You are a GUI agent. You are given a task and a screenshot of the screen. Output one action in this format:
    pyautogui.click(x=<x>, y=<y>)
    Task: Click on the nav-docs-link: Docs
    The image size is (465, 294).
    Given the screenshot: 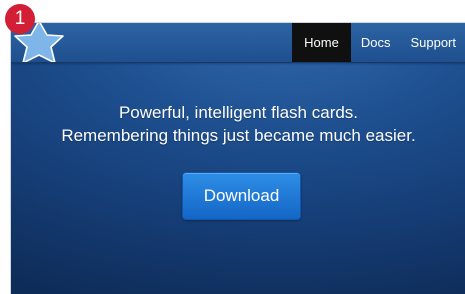 What is the action you would take?
    pyautogui.click(x=376, y=42)
    